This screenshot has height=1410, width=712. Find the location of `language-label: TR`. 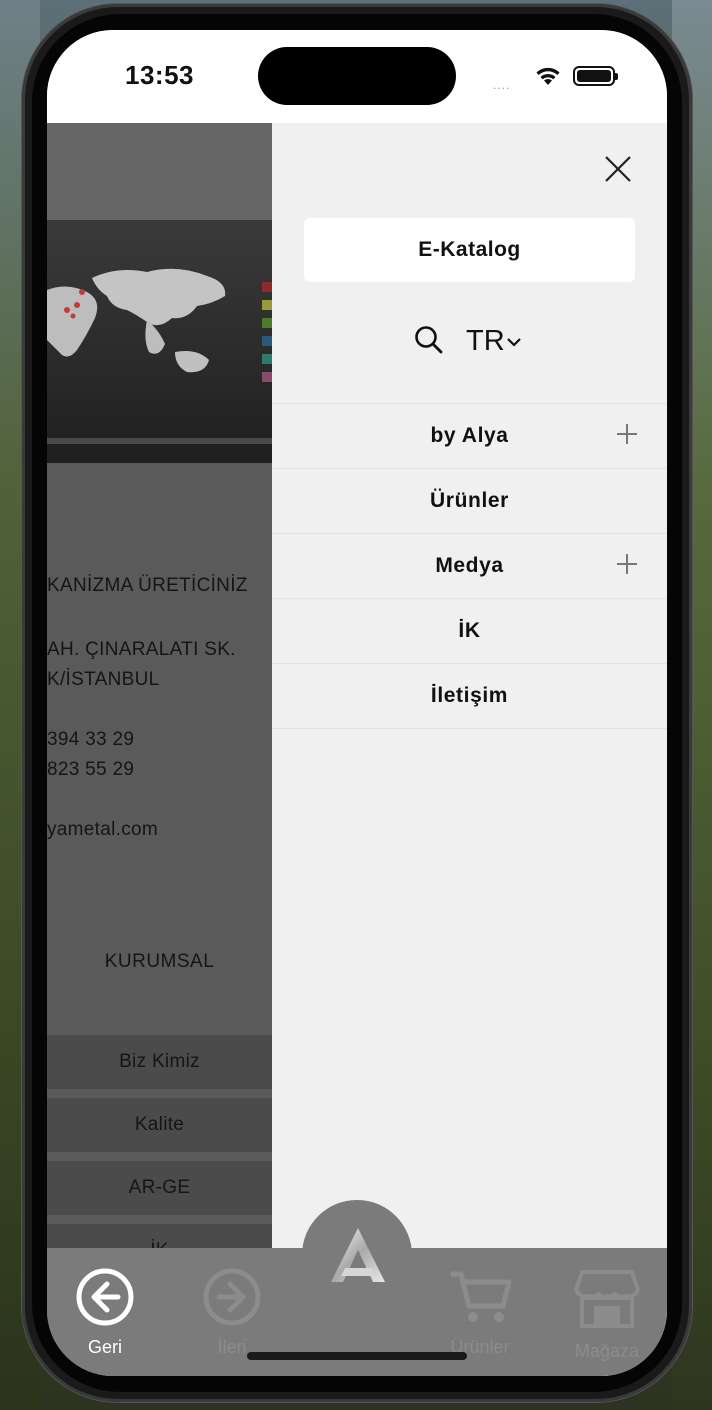

language-label: TR is located at coordinates (485, 341).